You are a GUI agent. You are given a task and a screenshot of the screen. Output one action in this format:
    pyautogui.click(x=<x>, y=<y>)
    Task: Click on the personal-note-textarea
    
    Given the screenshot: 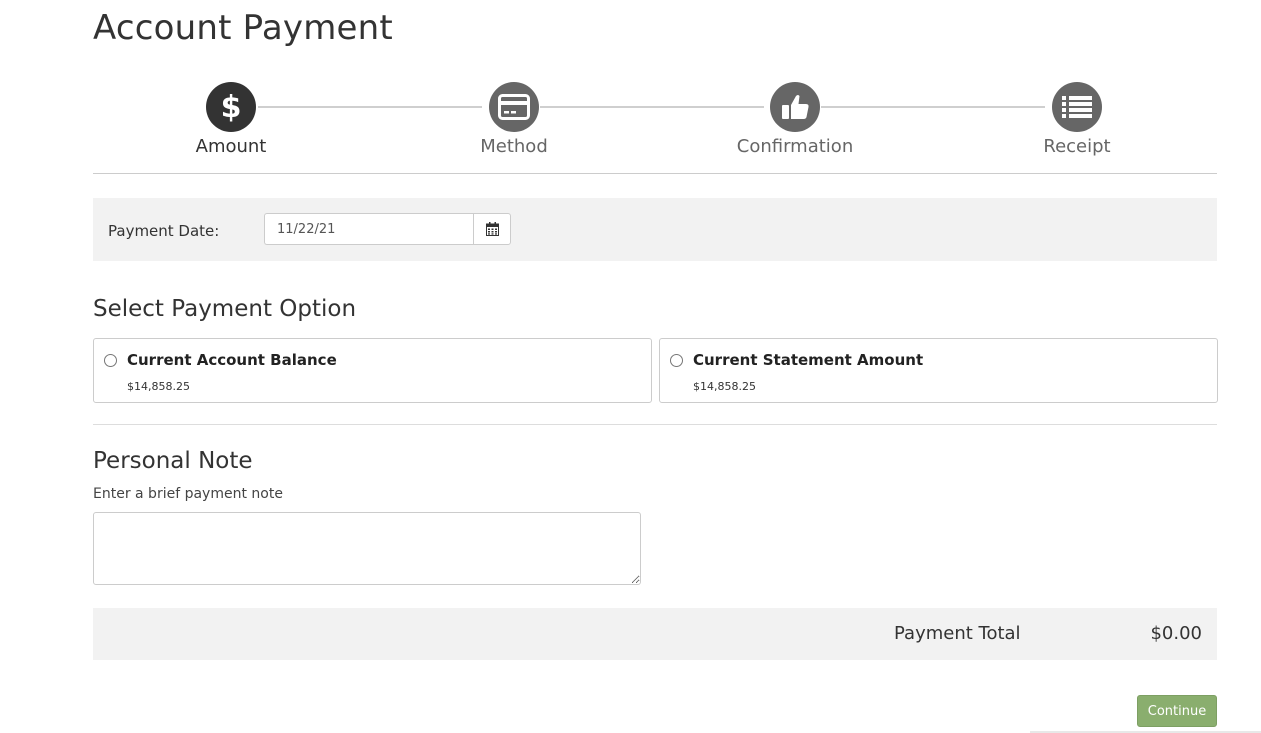 What is the action you would take?
    pyautogui.click(x=367, y=548)
    